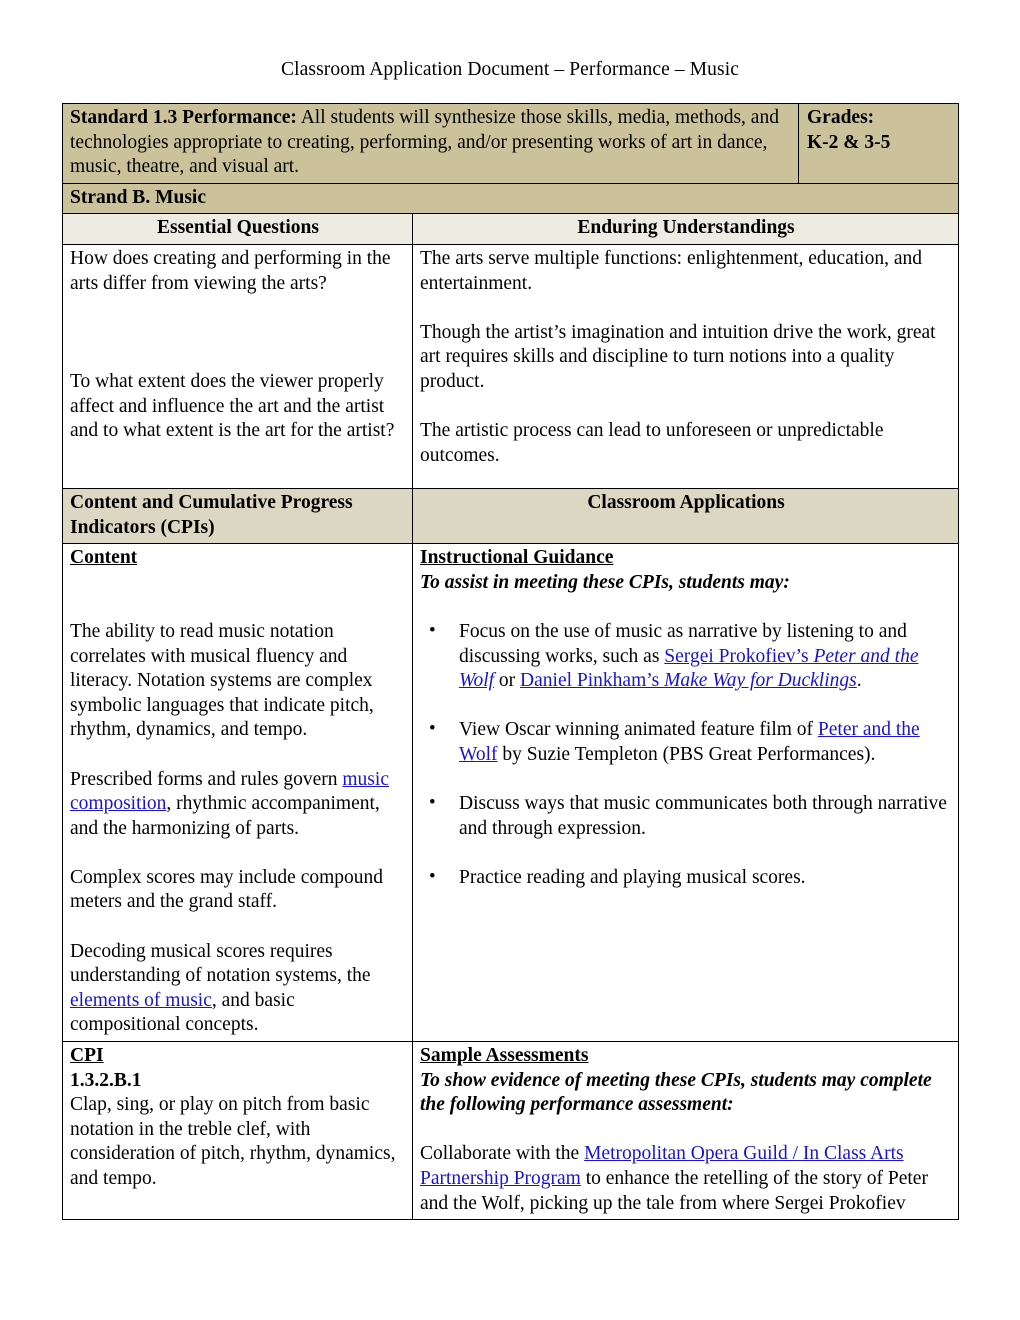  I want to click on cpi-code: 1.3.2.B.1, so click(106, 1080).